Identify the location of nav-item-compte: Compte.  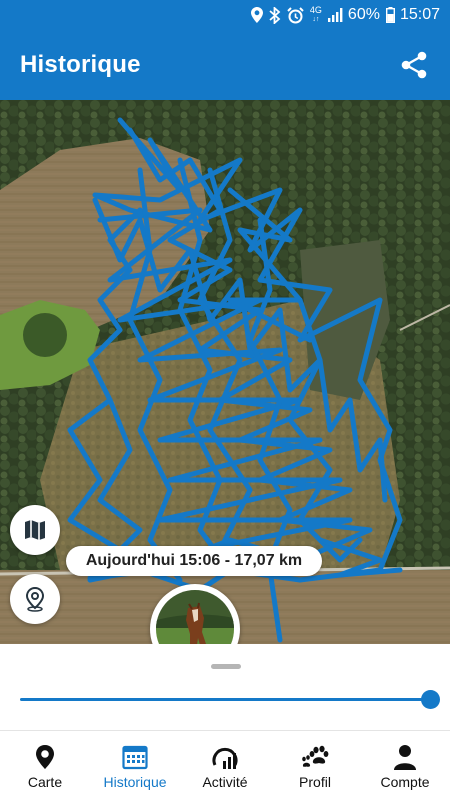
(405, 765).